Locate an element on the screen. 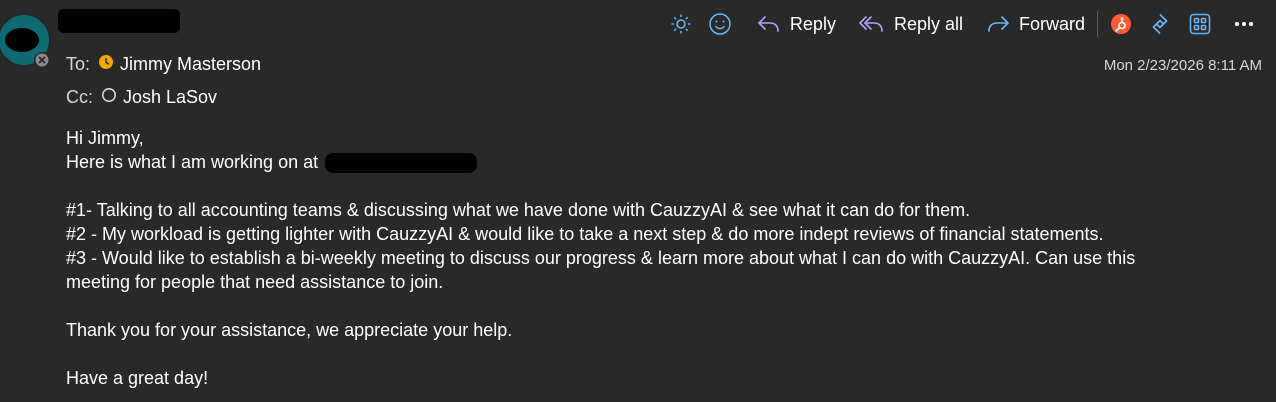  loop-button is located at coordinates (1160, 24).